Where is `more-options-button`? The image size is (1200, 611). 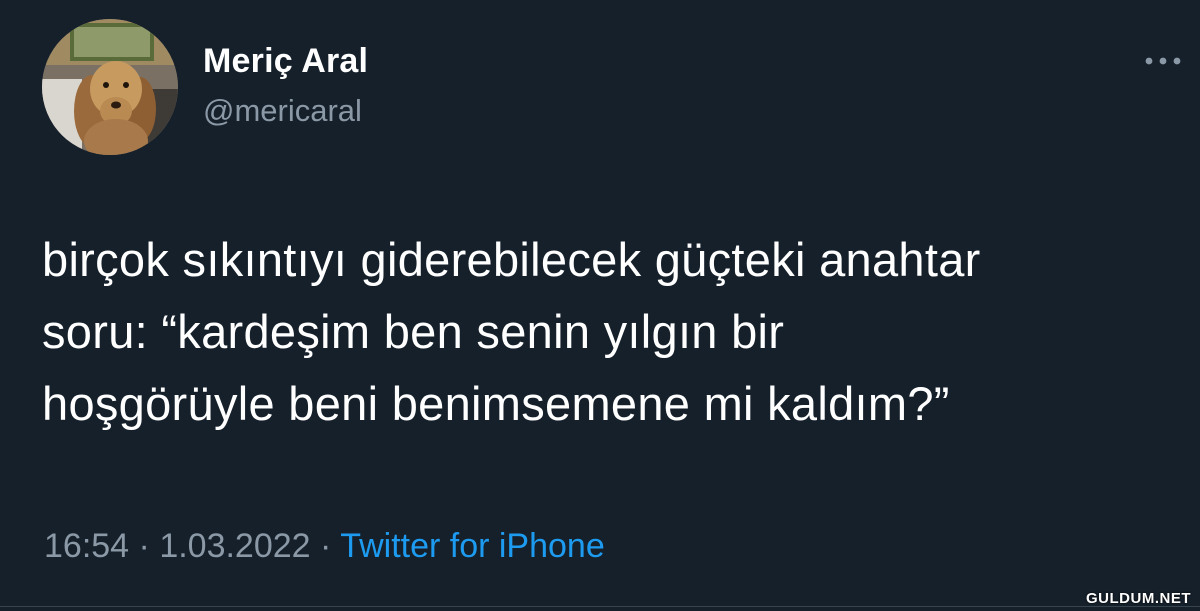 more-options-button is located at coordinates (1163, 61).